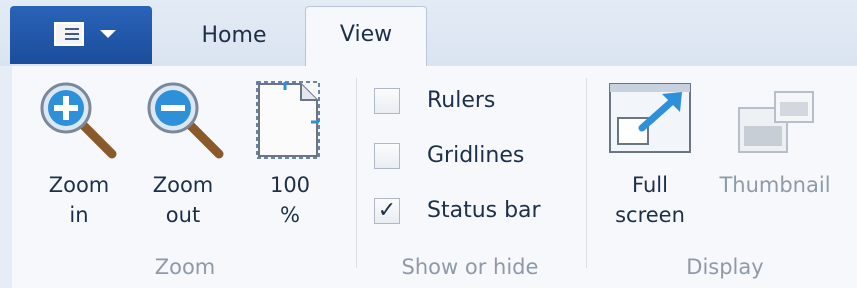  Describe the element at coordinates (79, 200) in the screenshot. I see `zoom-in-label: Zoom in` at that location.